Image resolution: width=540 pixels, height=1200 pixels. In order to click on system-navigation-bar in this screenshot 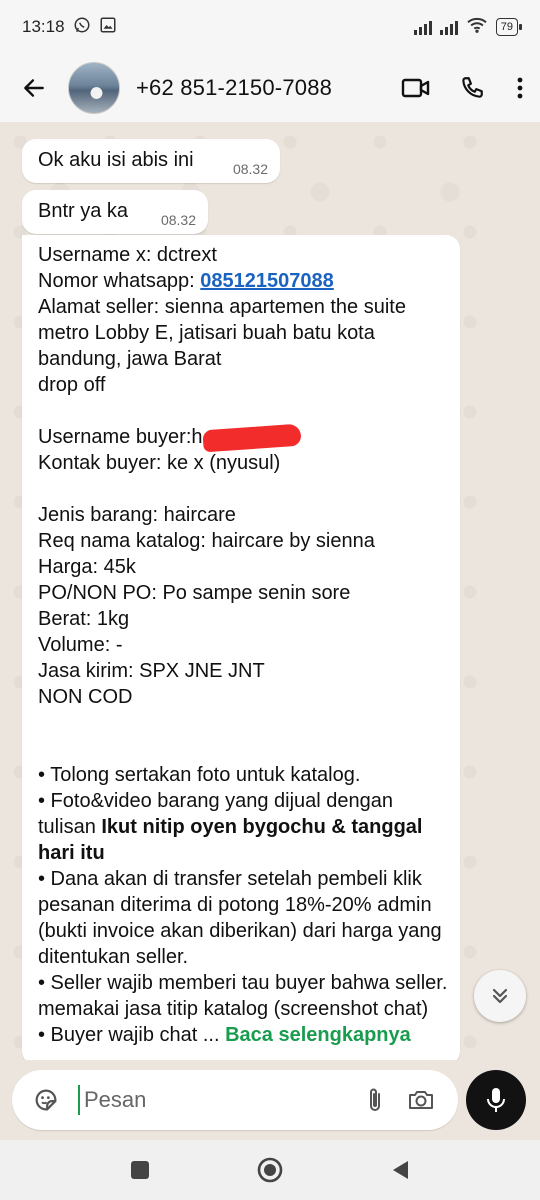, I will do `click(270, 1170)`.